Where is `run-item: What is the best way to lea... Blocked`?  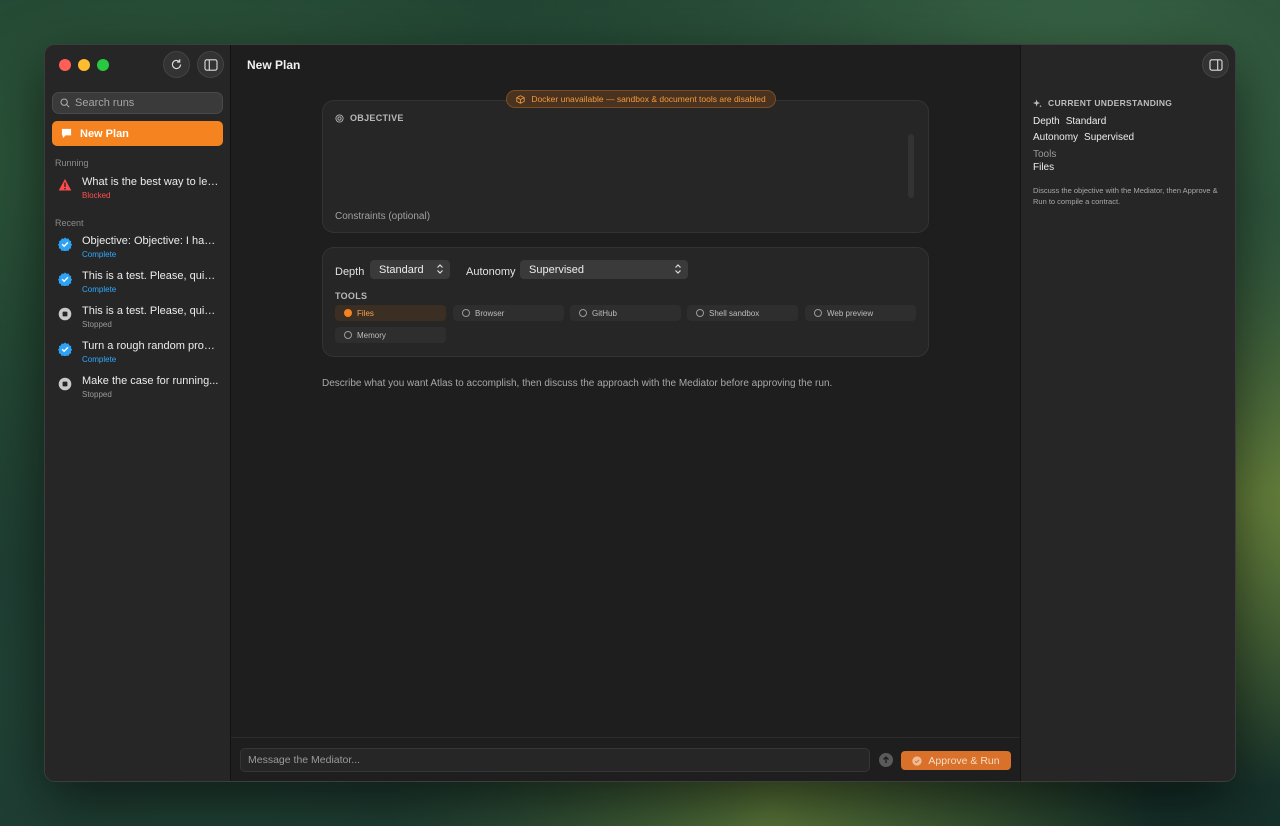 run-item: What is the best way to lea... Blocked is located at coordinates (138, 191).